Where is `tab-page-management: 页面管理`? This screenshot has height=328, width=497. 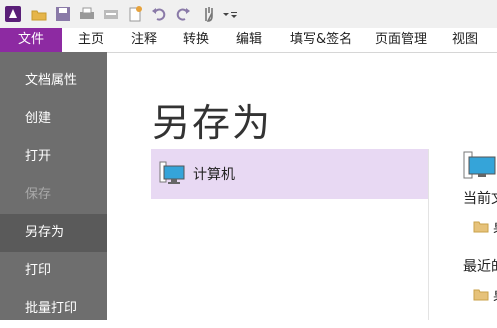
tab-page-management: 页面管理 is located at coordinates (401, 40).